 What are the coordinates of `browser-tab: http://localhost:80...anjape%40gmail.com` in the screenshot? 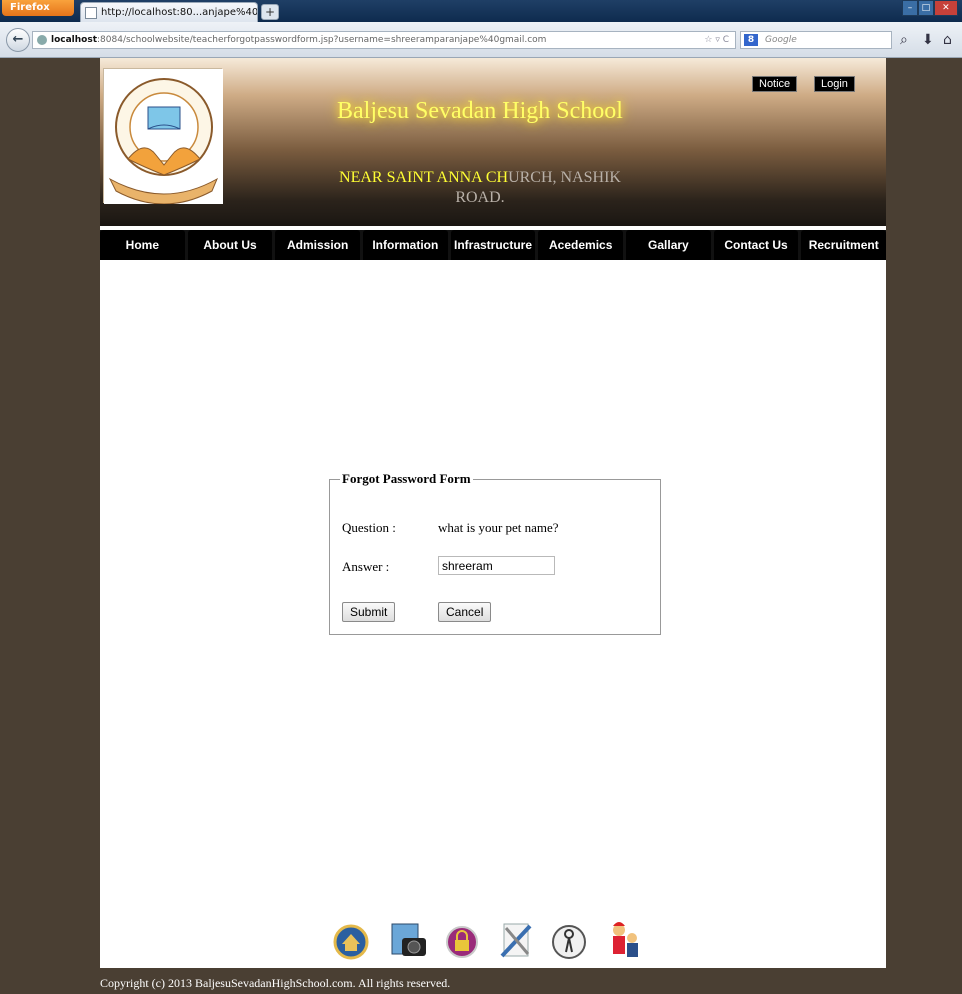 It's located at (169, 12).